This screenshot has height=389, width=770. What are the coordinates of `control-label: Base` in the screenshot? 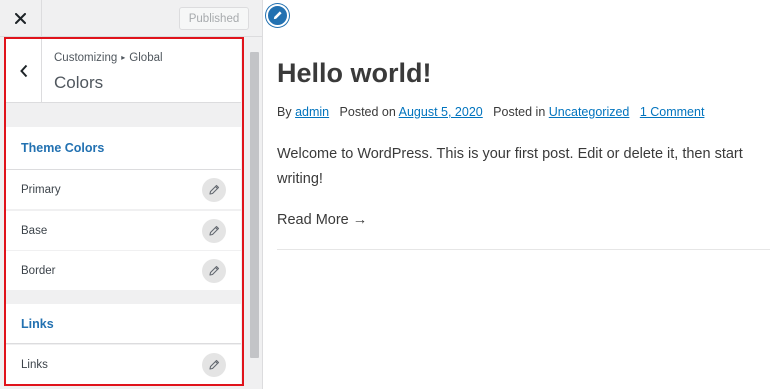 It's located at (34, 230).